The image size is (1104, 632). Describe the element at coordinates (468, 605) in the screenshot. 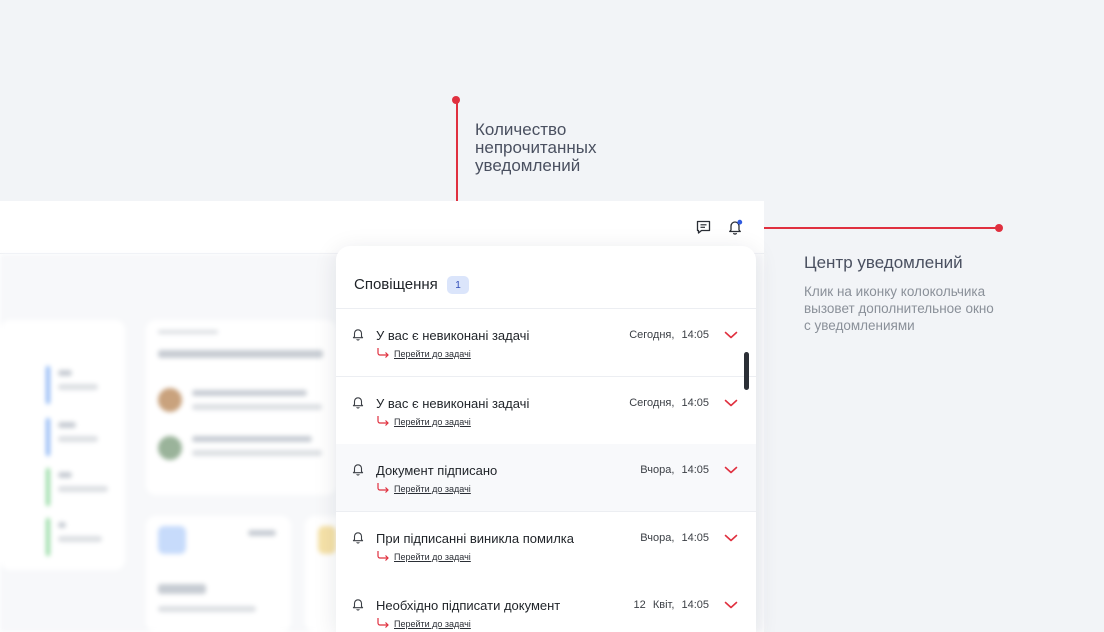

I see `notification-title: Необхідно підписати документ` at that location.